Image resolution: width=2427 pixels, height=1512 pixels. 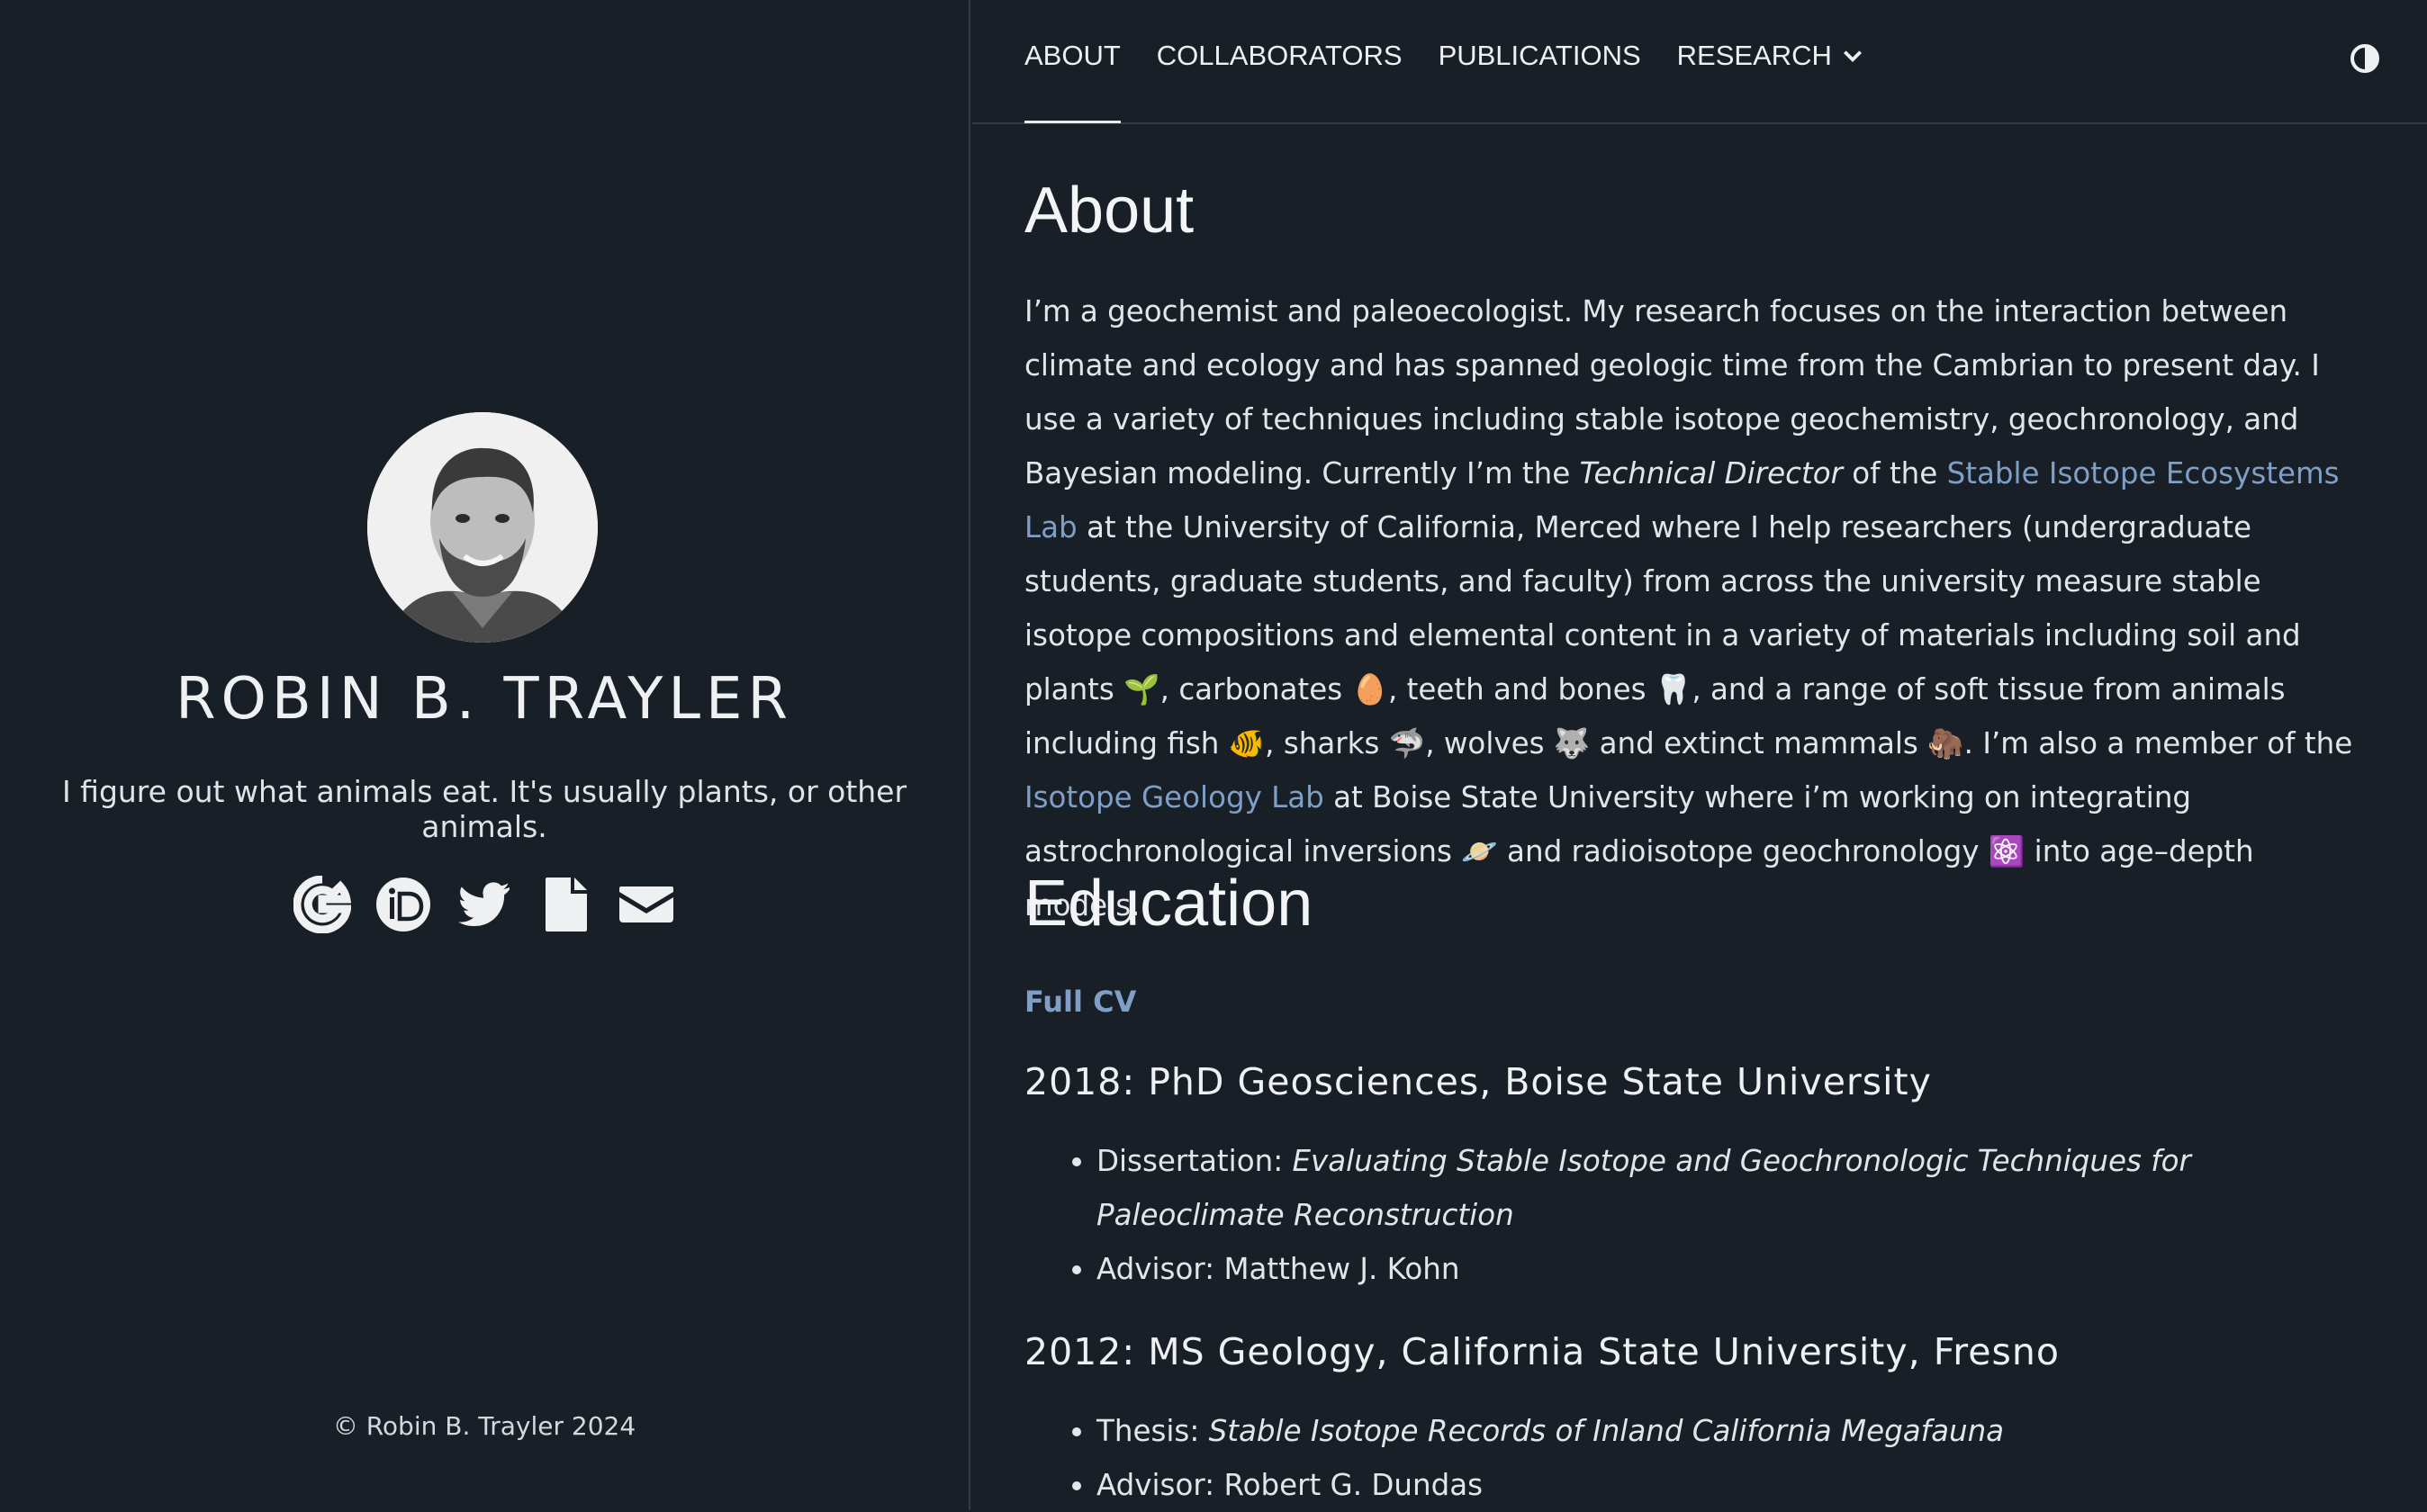 I want to click on file-icon, so click(x=565, y=904).